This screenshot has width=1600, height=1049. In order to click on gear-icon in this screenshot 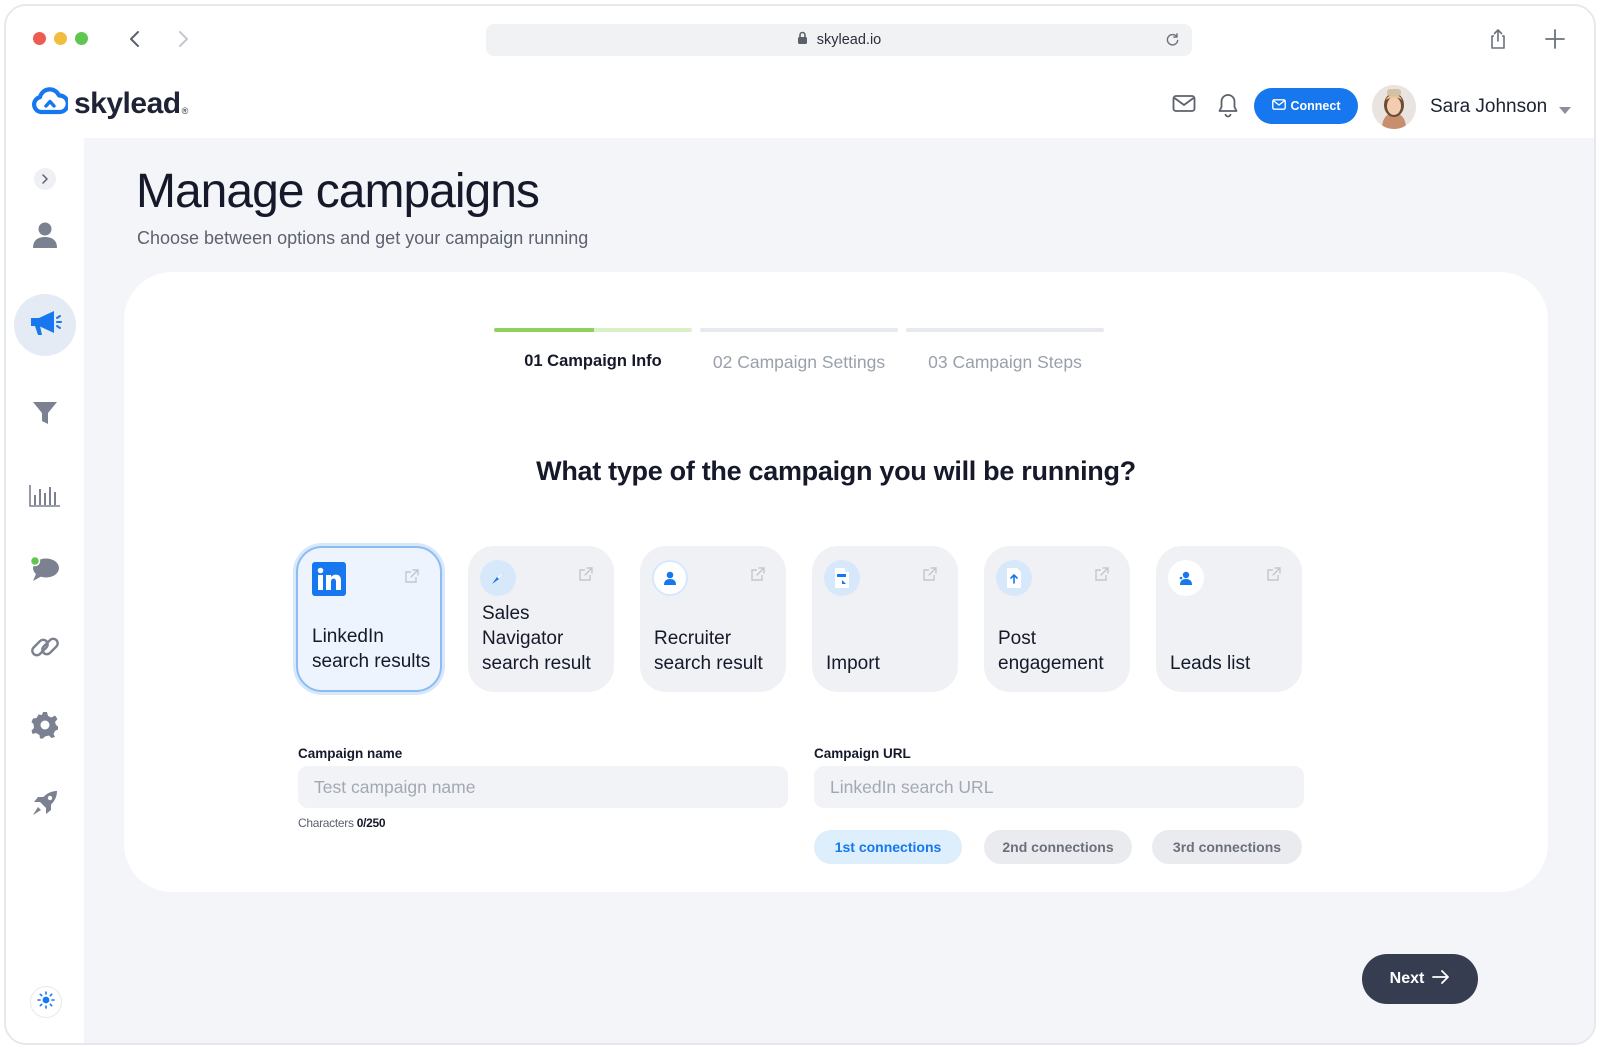, I will do `click(45, 727)`.